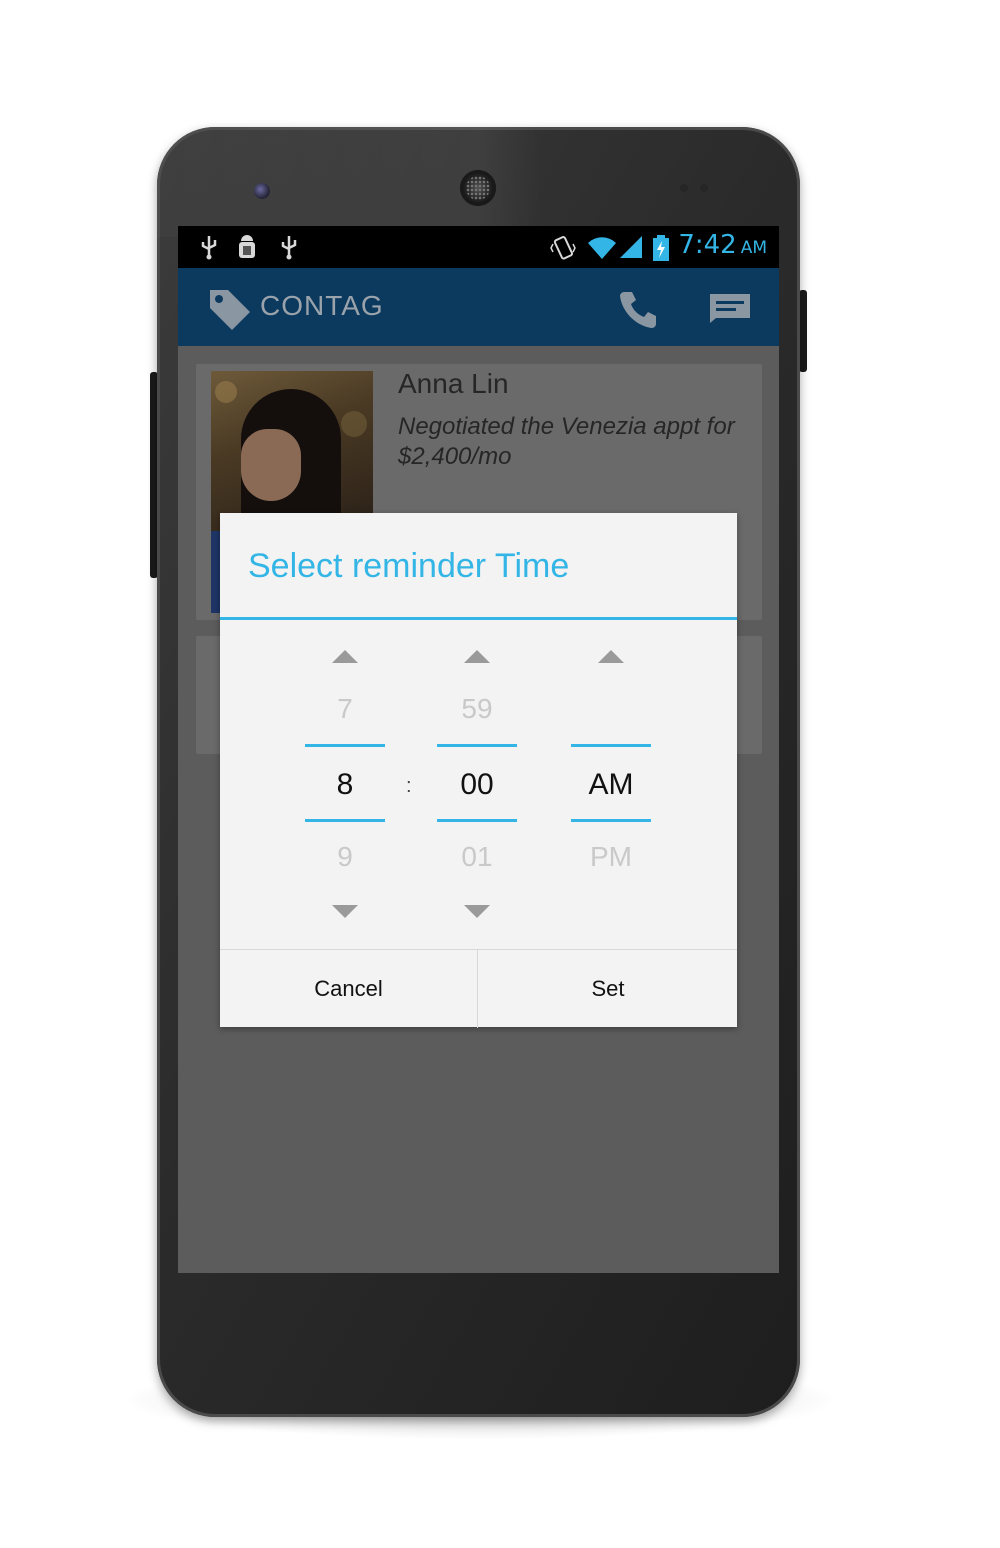 Image resolution: width=1000 pixels, height=1548 pixels. What do you see at coordinates (453, 383) in the screenshot?
I see `contact-name: Anna Lin` at bounding box center [453, 383].